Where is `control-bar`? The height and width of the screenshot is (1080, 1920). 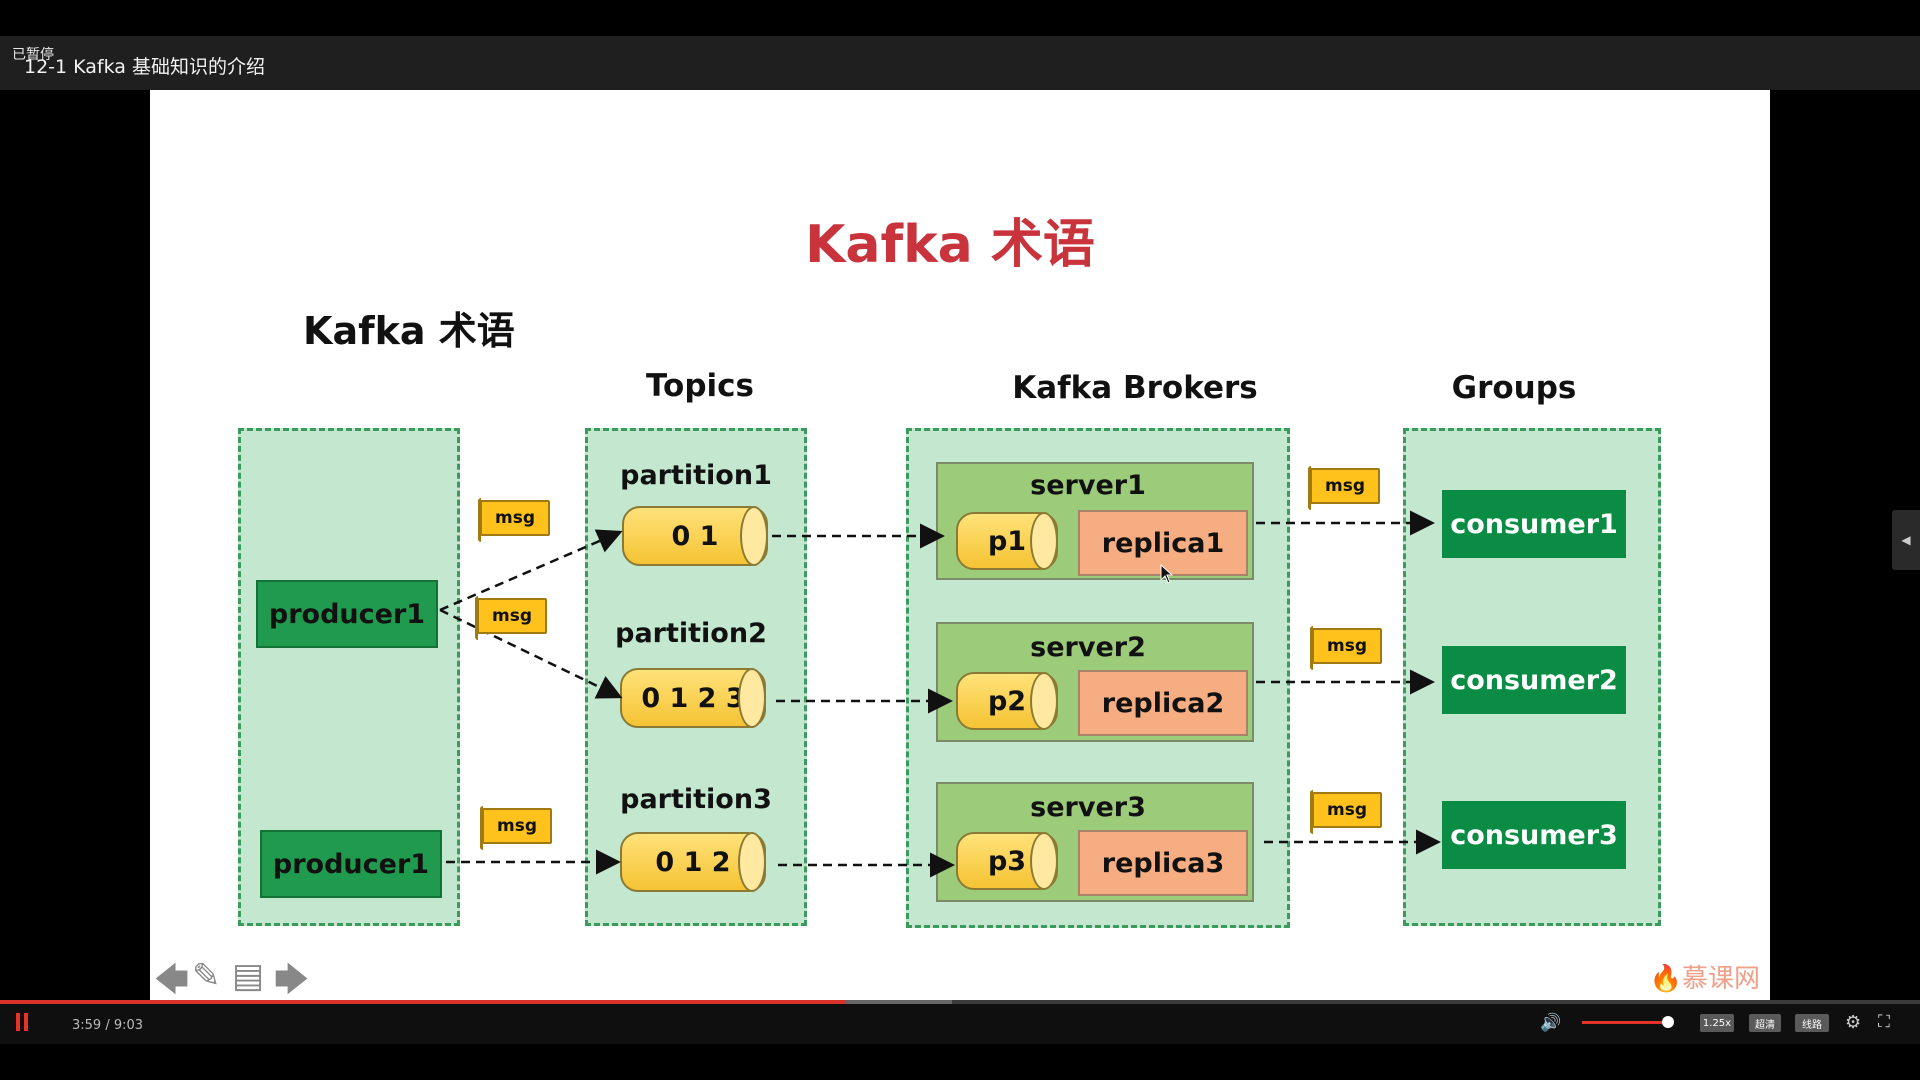
control-bar is located at coordinates (960, 1024).